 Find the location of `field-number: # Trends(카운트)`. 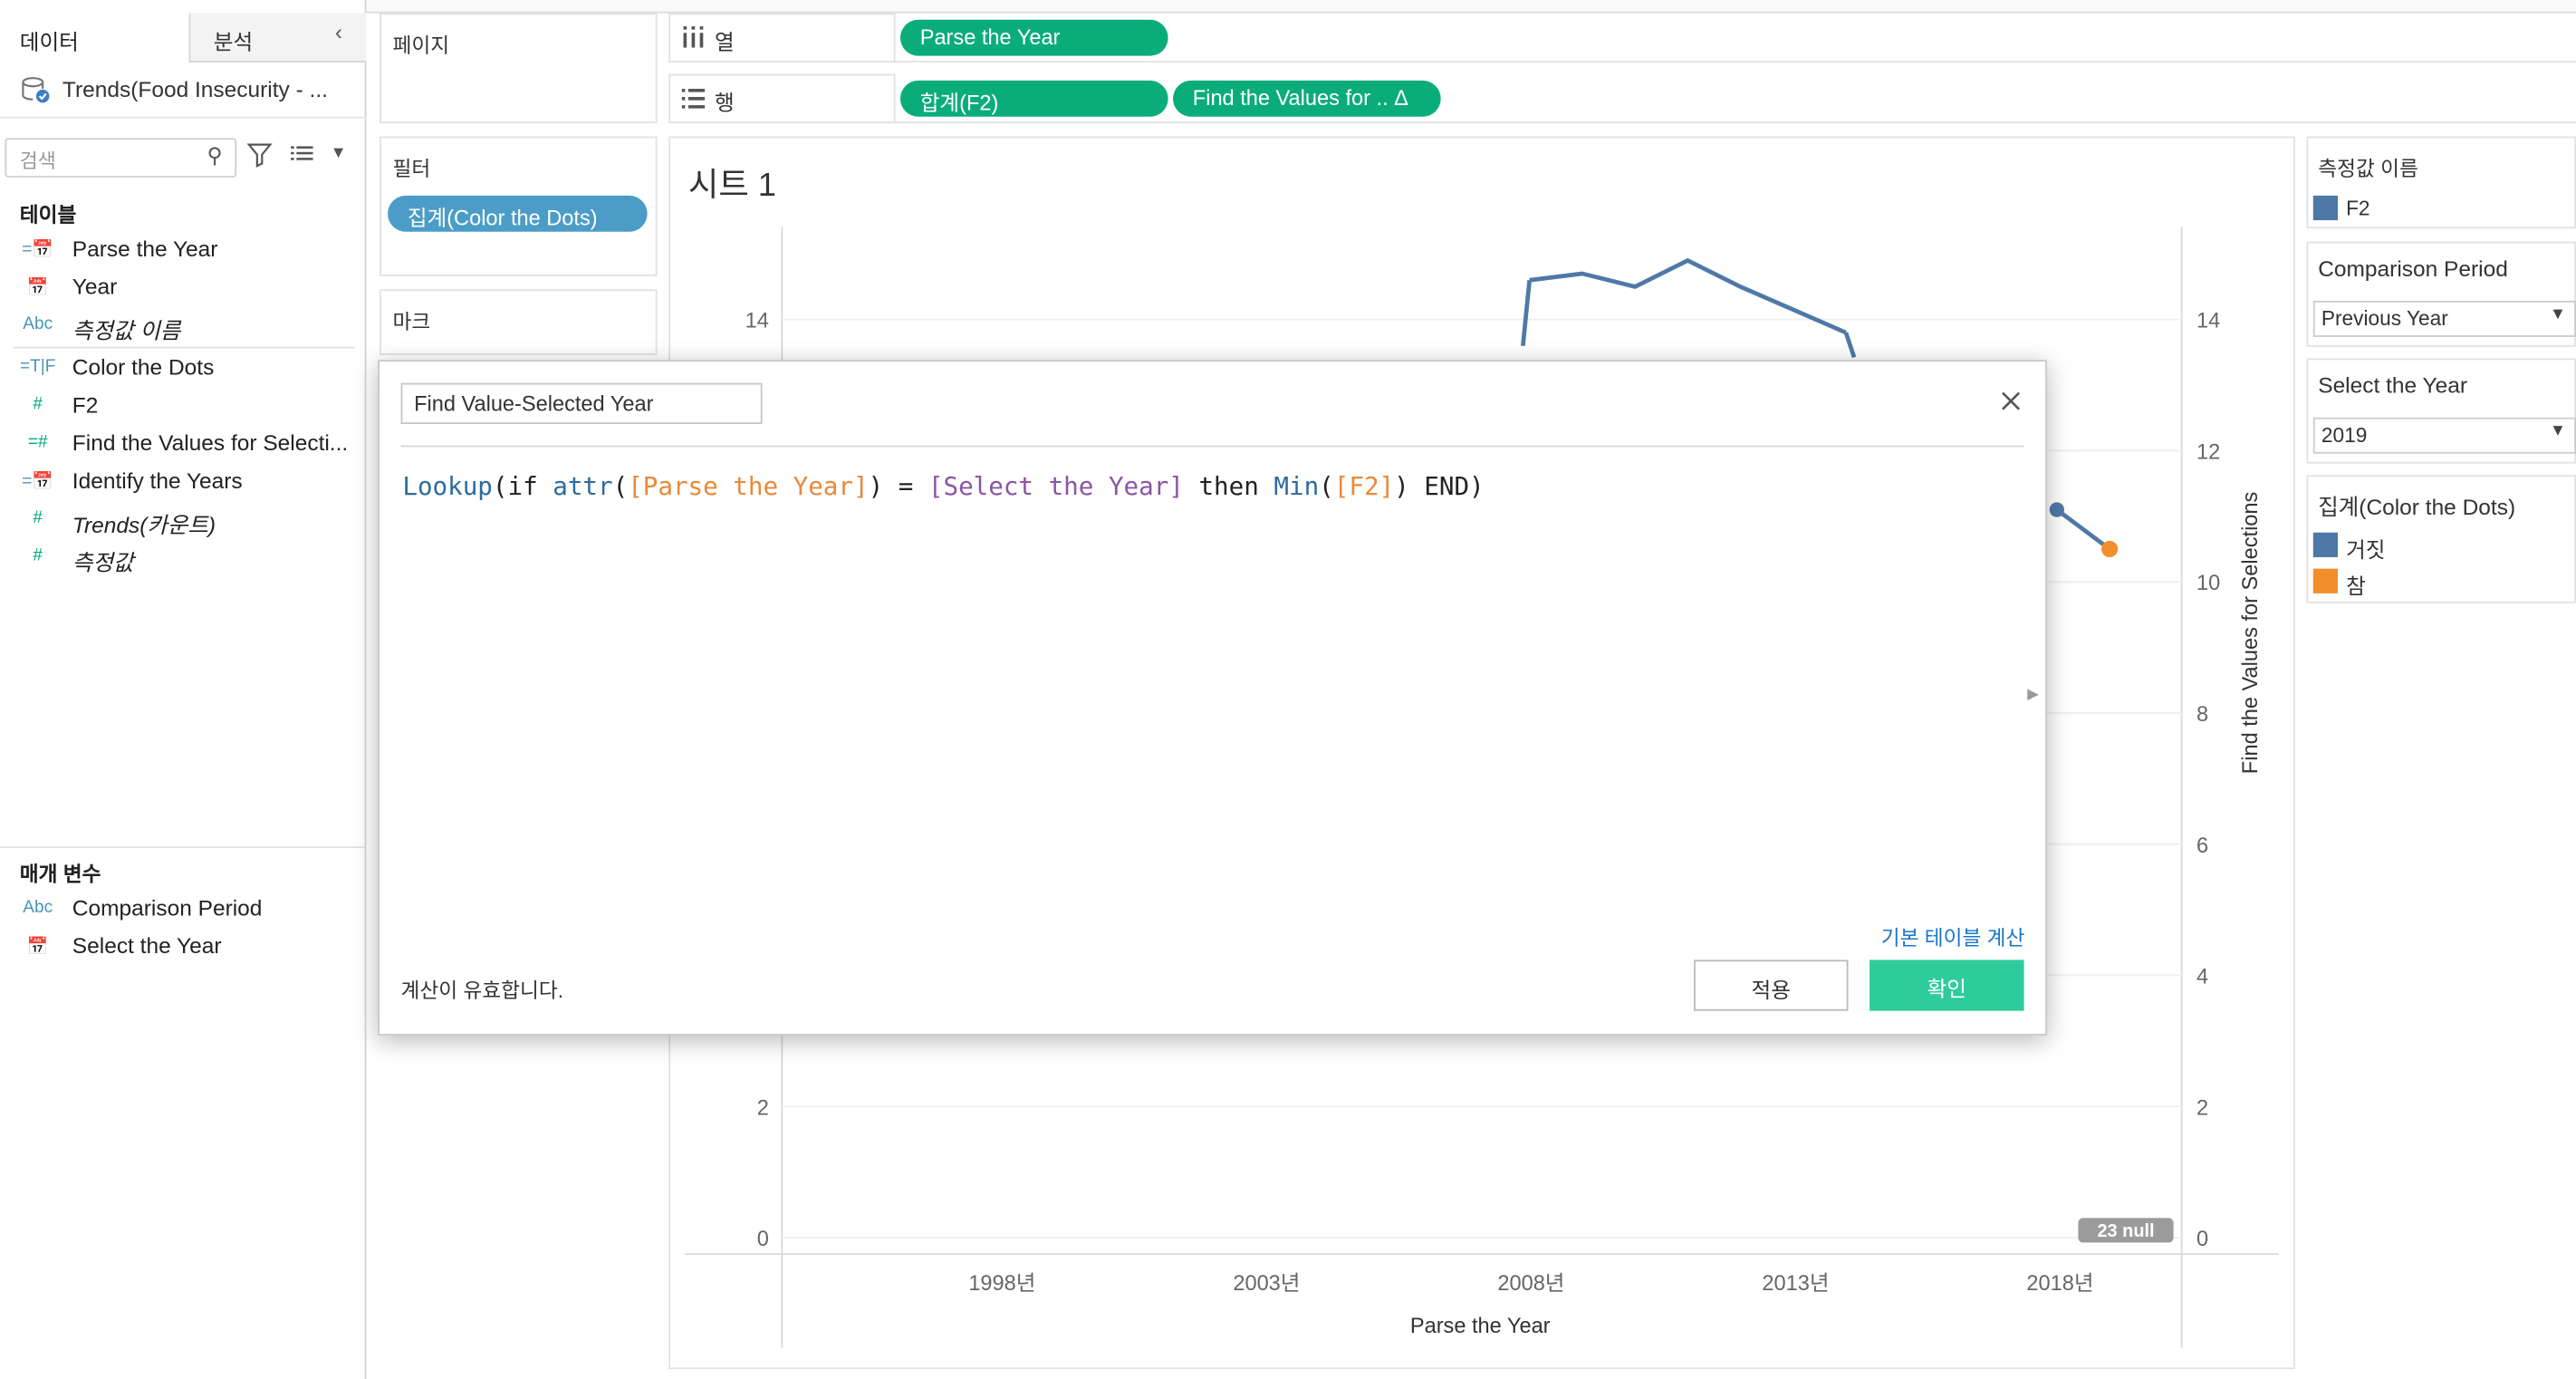

field-number: # Trends(카운트) is located at coordinates (182, 521).